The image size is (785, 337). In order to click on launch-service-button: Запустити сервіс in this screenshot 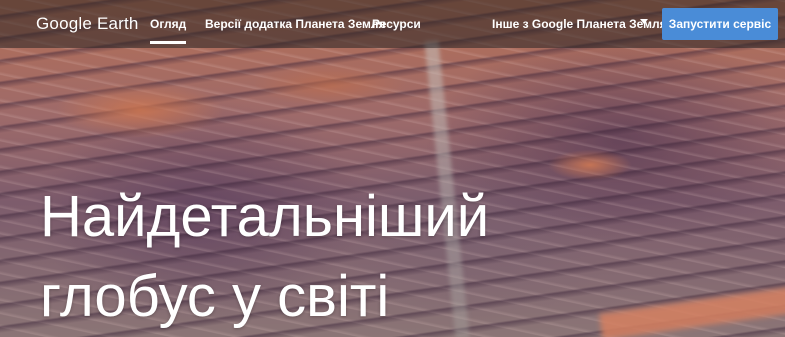, I will do `click(720, 24)`.